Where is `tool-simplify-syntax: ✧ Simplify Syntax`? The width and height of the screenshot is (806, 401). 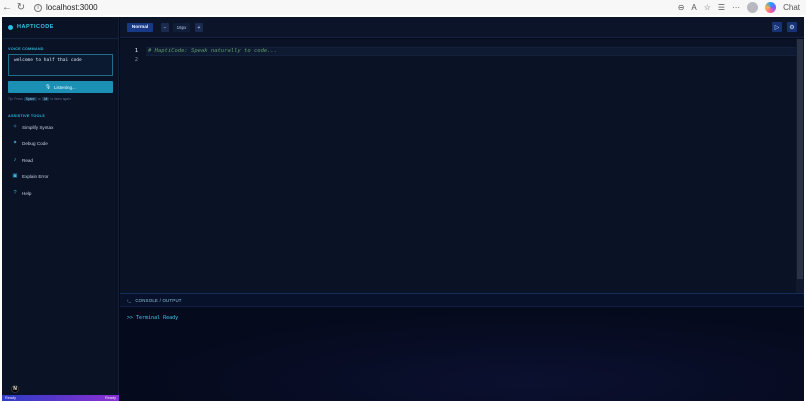
tool-simplify-syntax: ✧ Simplify Syntax is located at coordinates (33, 127).